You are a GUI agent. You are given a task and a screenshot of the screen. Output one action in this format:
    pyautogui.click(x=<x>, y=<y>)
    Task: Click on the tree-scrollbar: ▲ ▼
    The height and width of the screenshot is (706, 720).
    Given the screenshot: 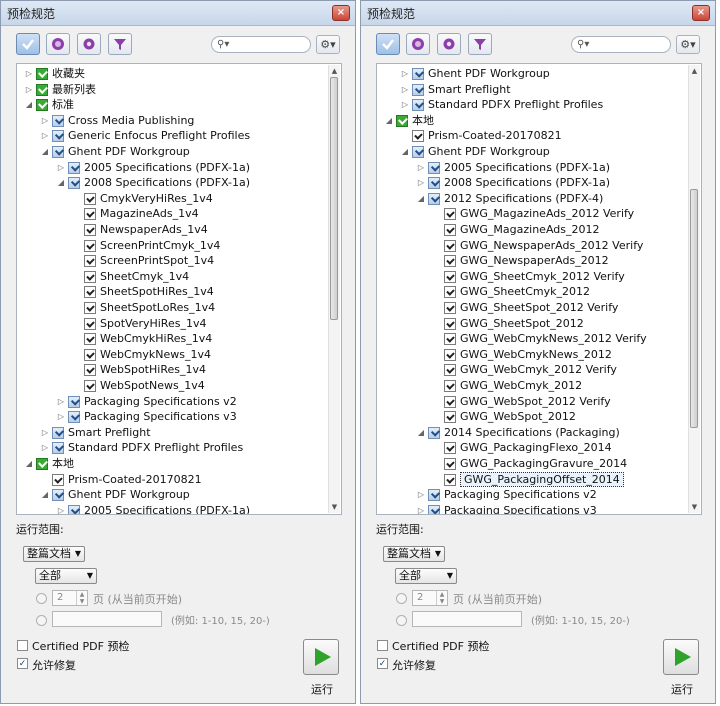 What is the action you would take?
    pyautogui.click(x=334, y=289)
    